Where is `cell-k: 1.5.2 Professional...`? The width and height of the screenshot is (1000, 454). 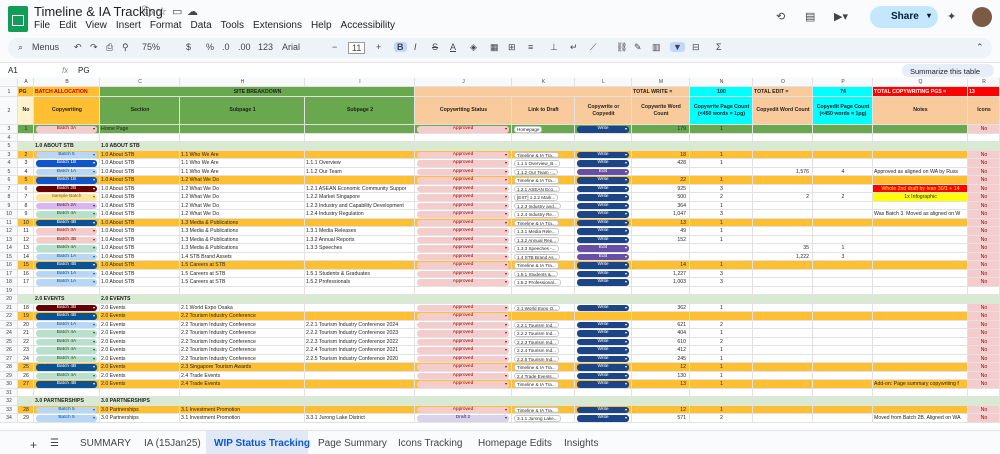
cell-k: 1.5.2 Professional... is located at coordinates (543, 282).